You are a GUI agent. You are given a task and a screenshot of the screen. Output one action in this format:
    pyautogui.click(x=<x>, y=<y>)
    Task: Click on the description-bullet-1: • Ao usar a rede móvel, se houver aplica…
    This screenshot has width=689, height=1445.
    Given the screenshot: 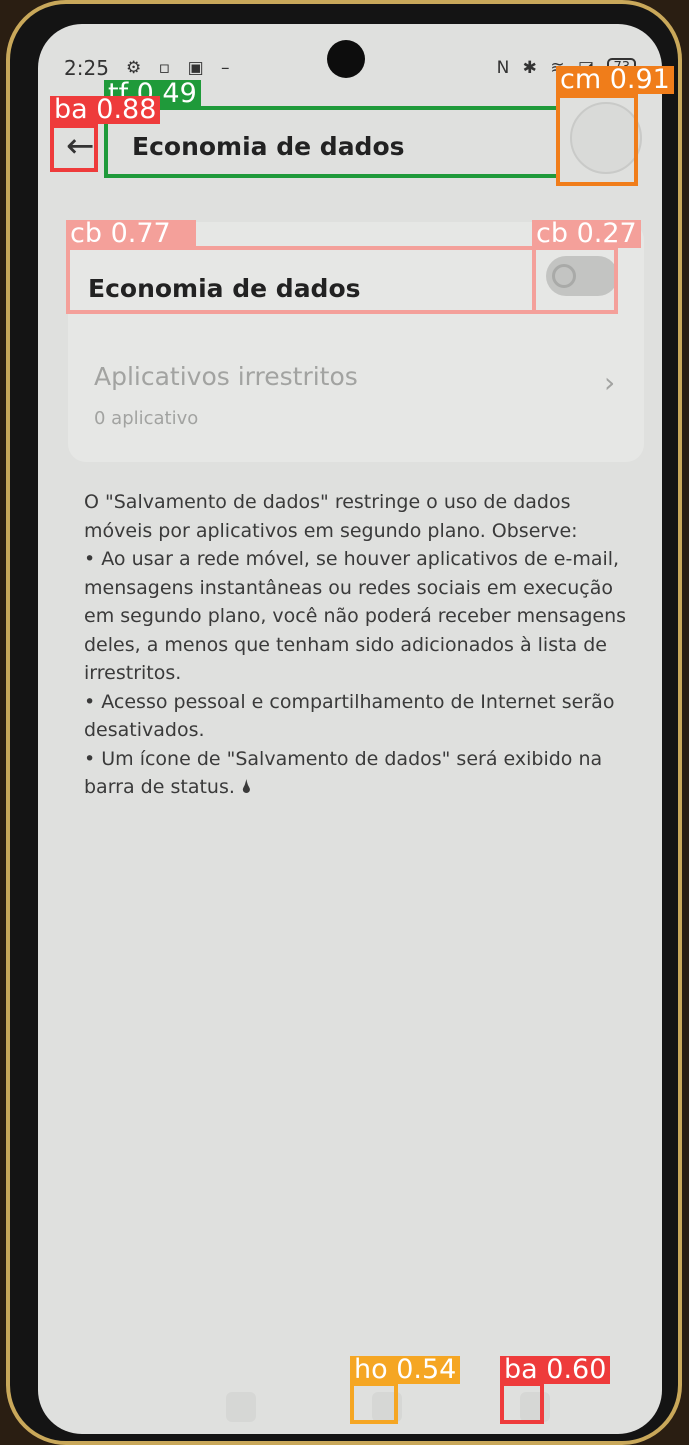 What is the action you would take?
    pyautogui.click(x=355, y=616)
    